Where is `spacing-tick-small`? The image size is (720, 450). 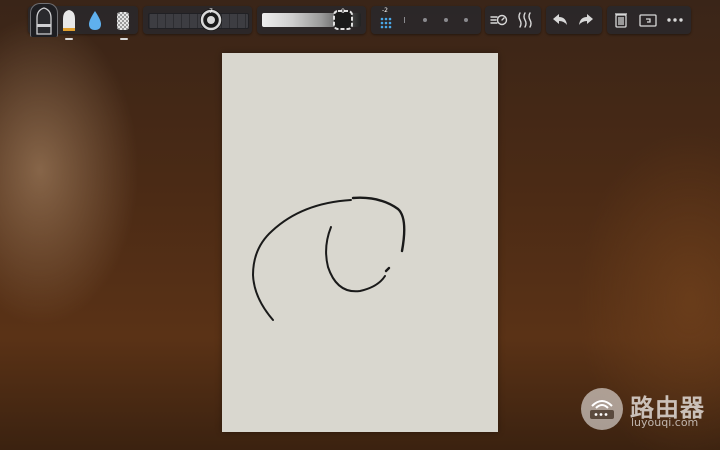
spacing-tick-small is located at coordinates (404, 20).